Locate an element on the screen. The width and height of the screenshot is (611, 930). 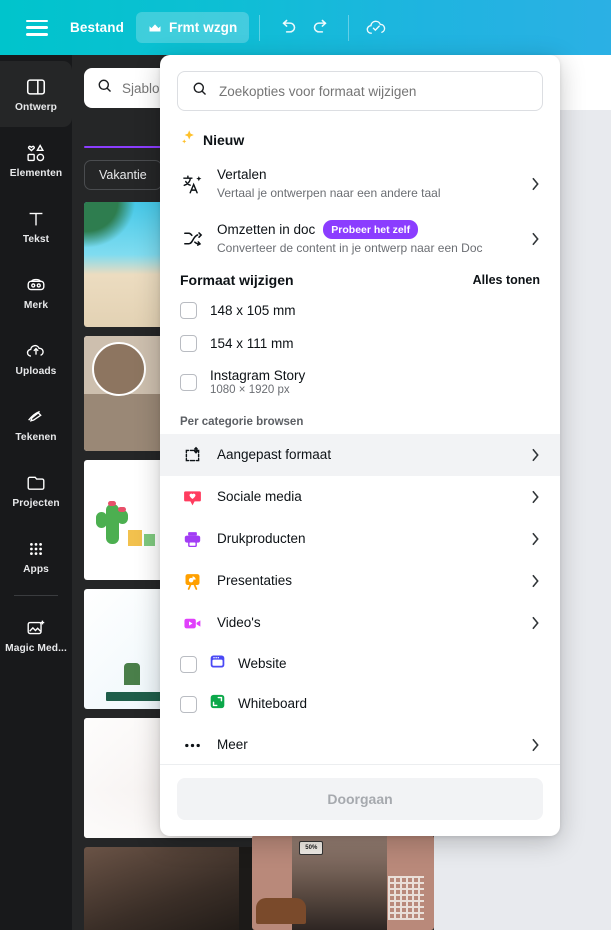
category-label: Sociale media is located at coordinates (259, 497).